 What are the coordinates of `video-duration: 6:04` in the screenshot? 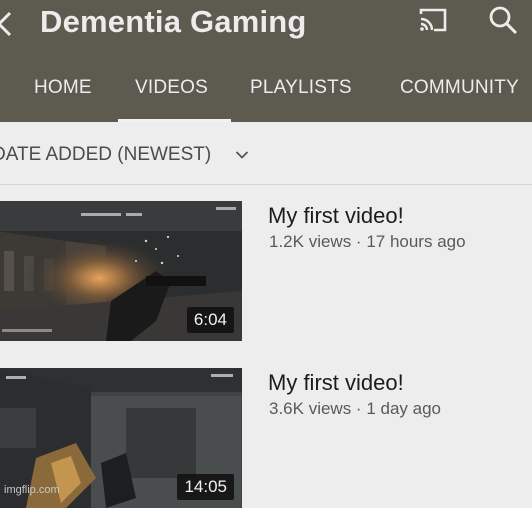 It's located at (210, 320).